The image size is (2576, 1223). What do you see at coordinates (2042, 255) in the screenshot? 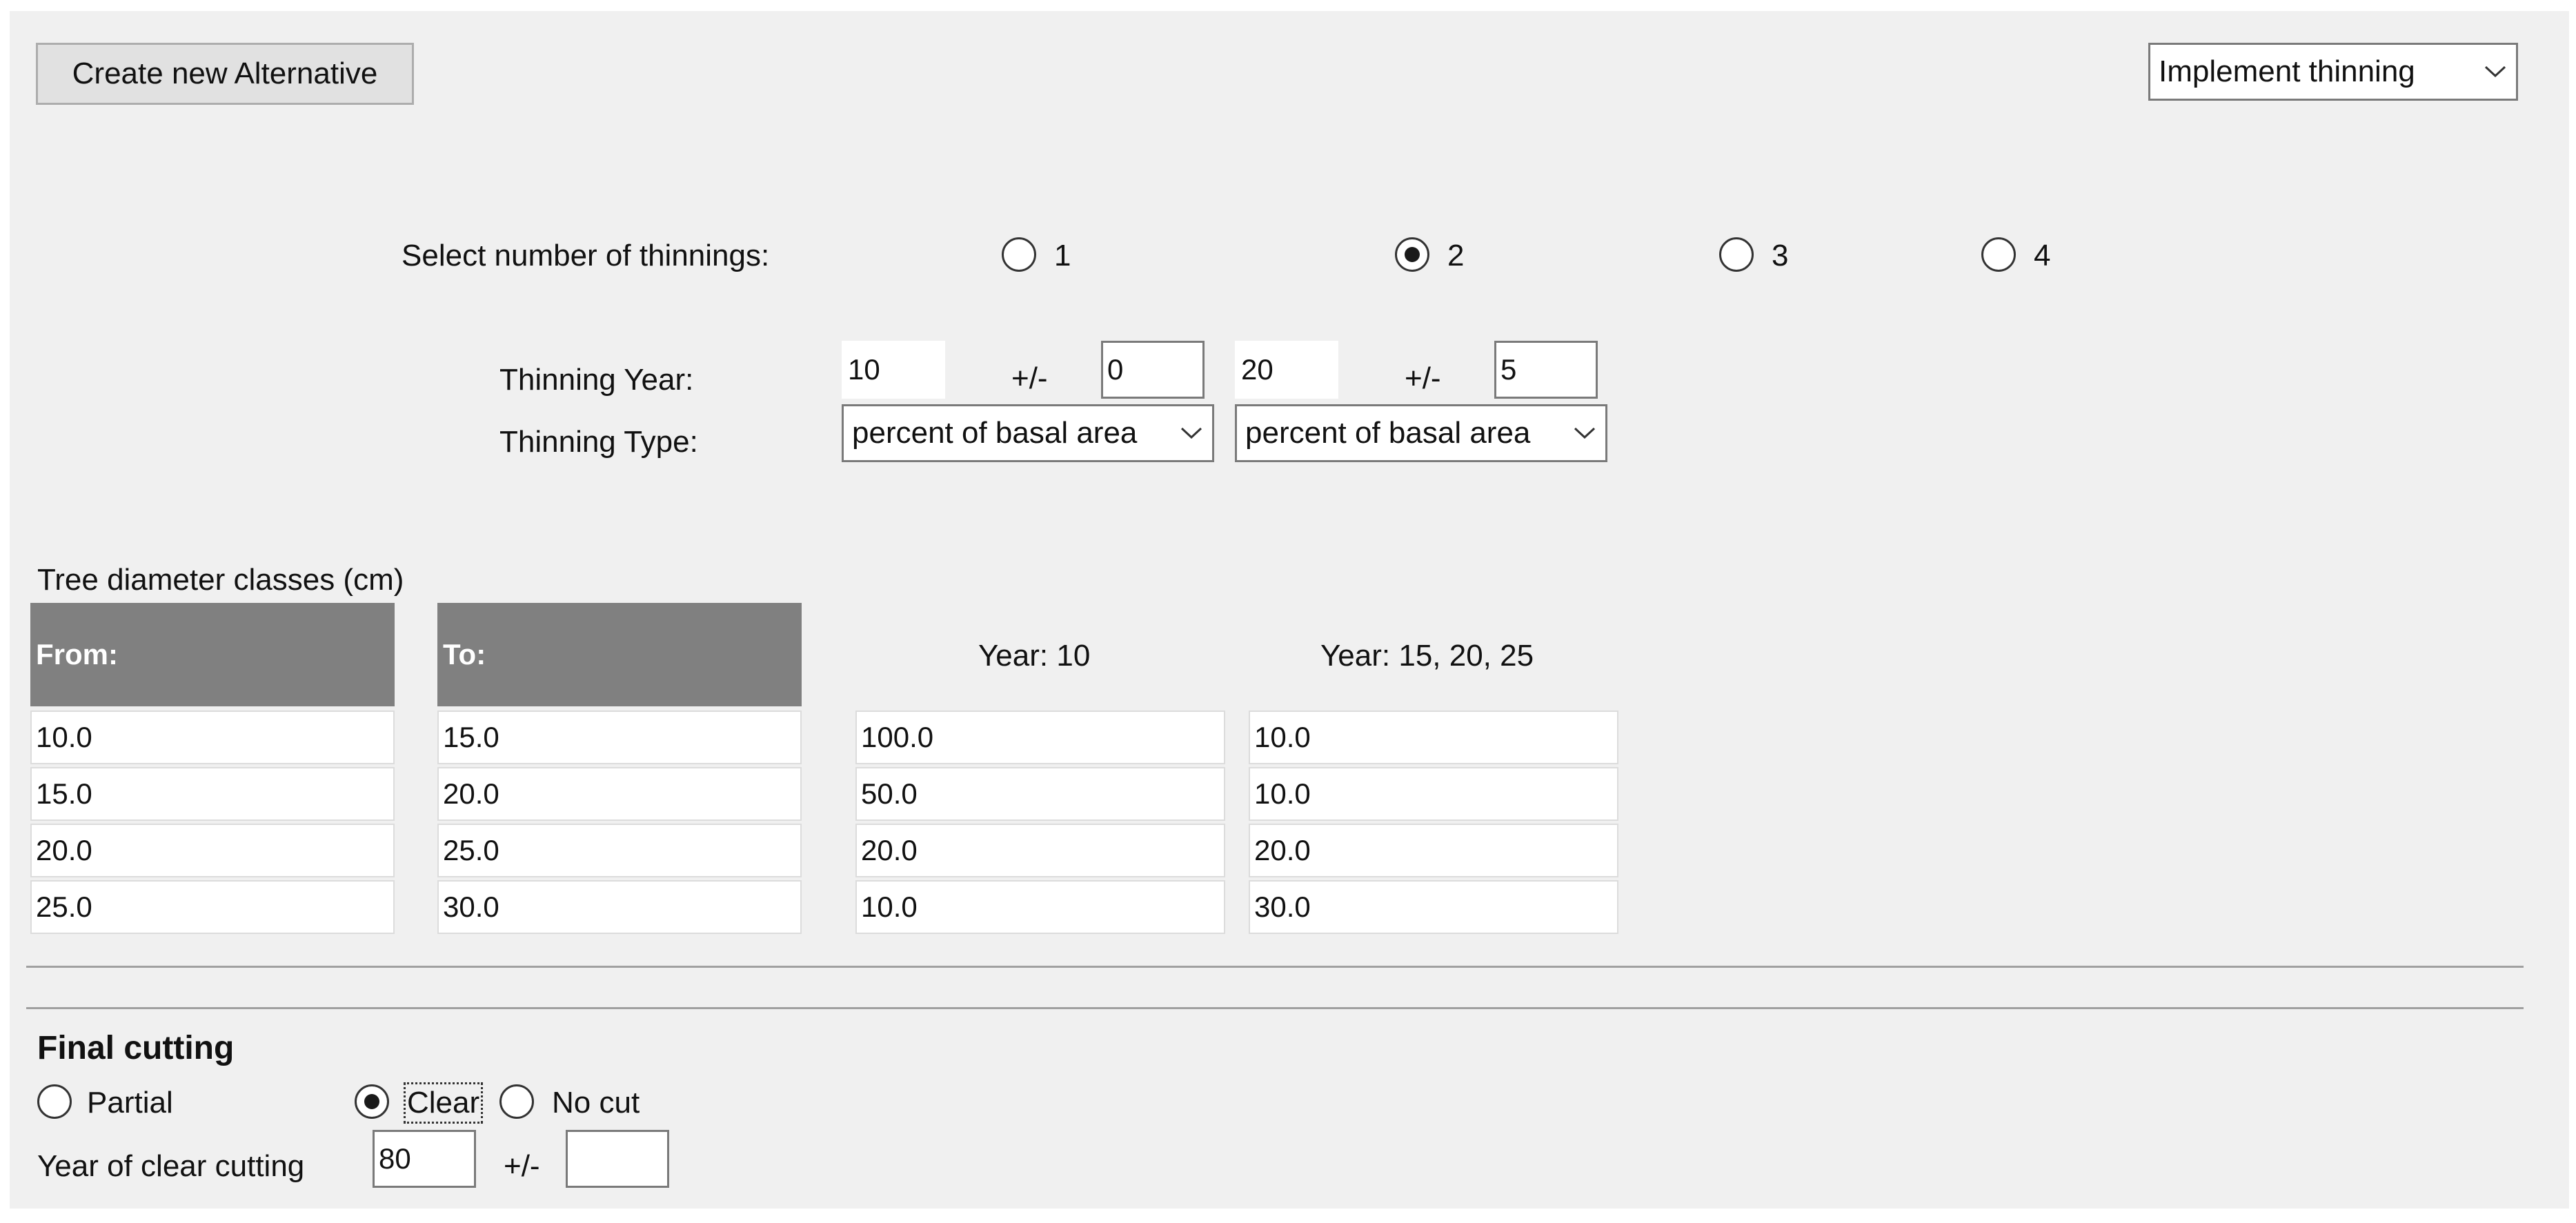
I see `thinning-count-label-4: 4` at bounding box center [2042, 255].